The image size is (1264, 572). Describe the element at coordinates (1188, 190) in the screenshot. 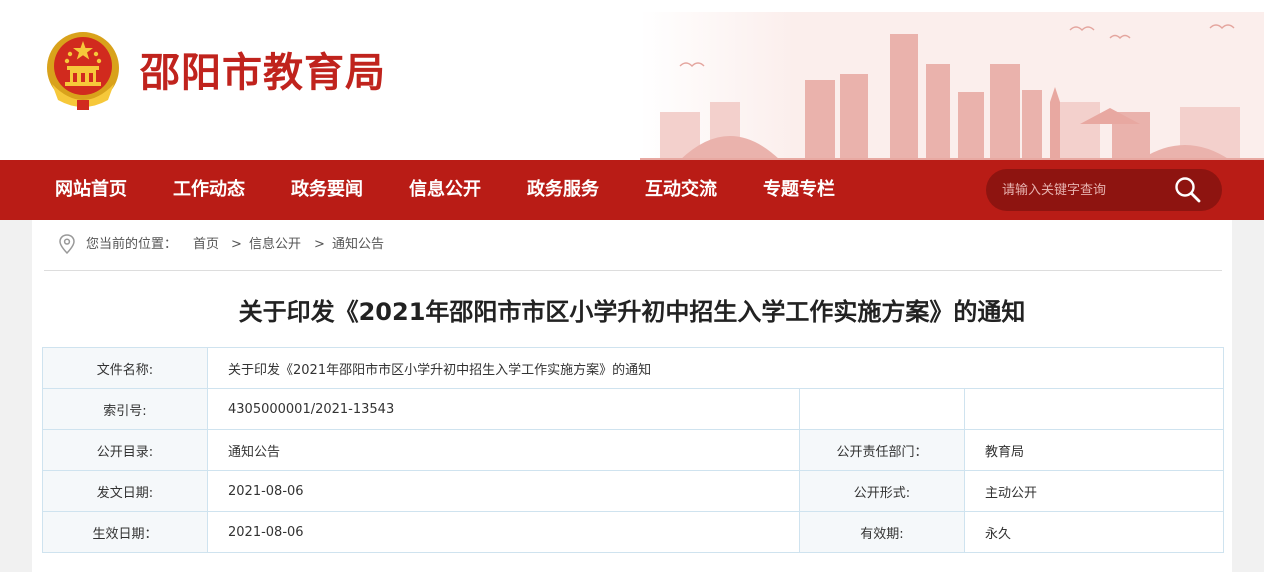

I see `search-icon` at that location.